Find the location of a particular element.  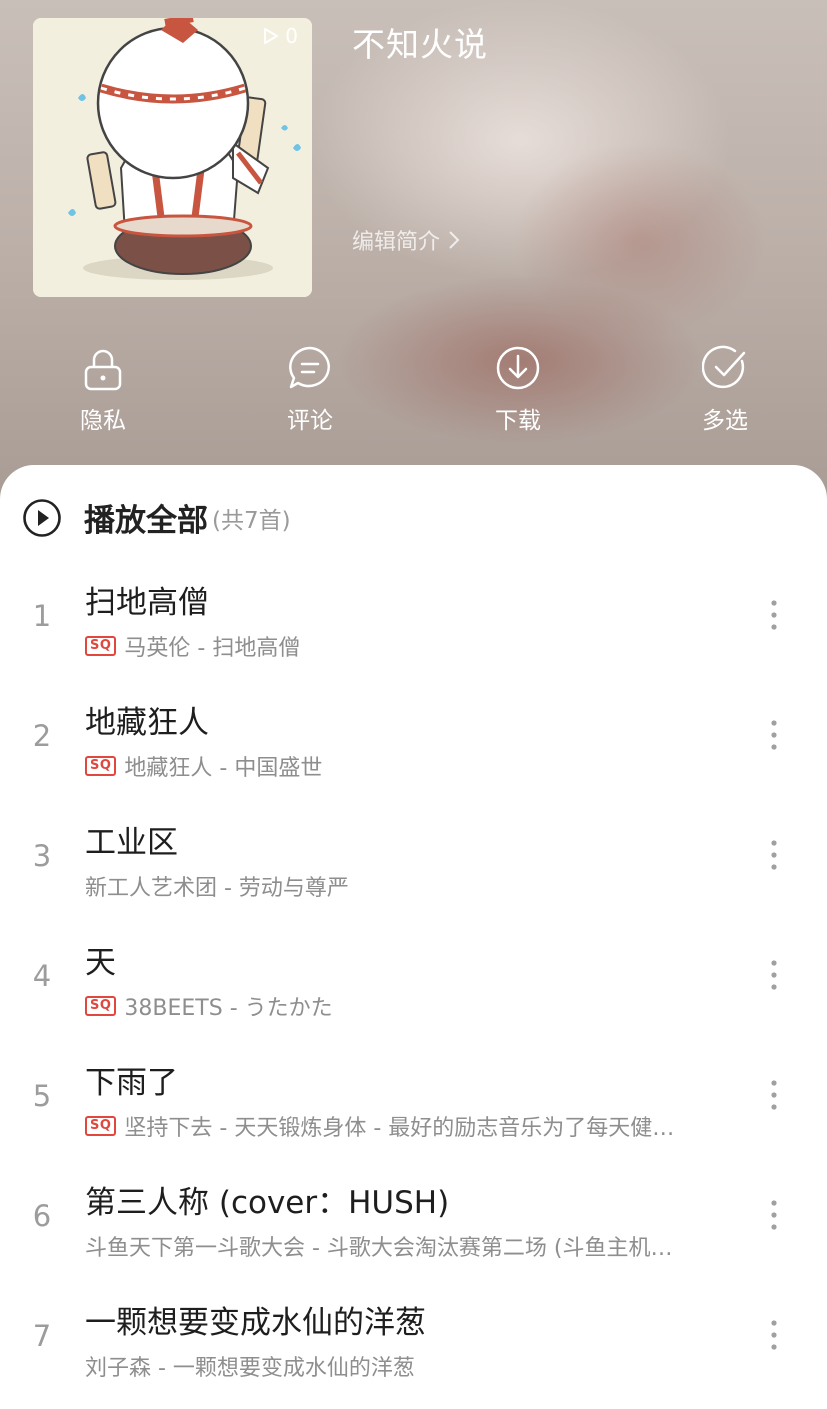

play-triangle-icon is located at coordinates (271, 36).